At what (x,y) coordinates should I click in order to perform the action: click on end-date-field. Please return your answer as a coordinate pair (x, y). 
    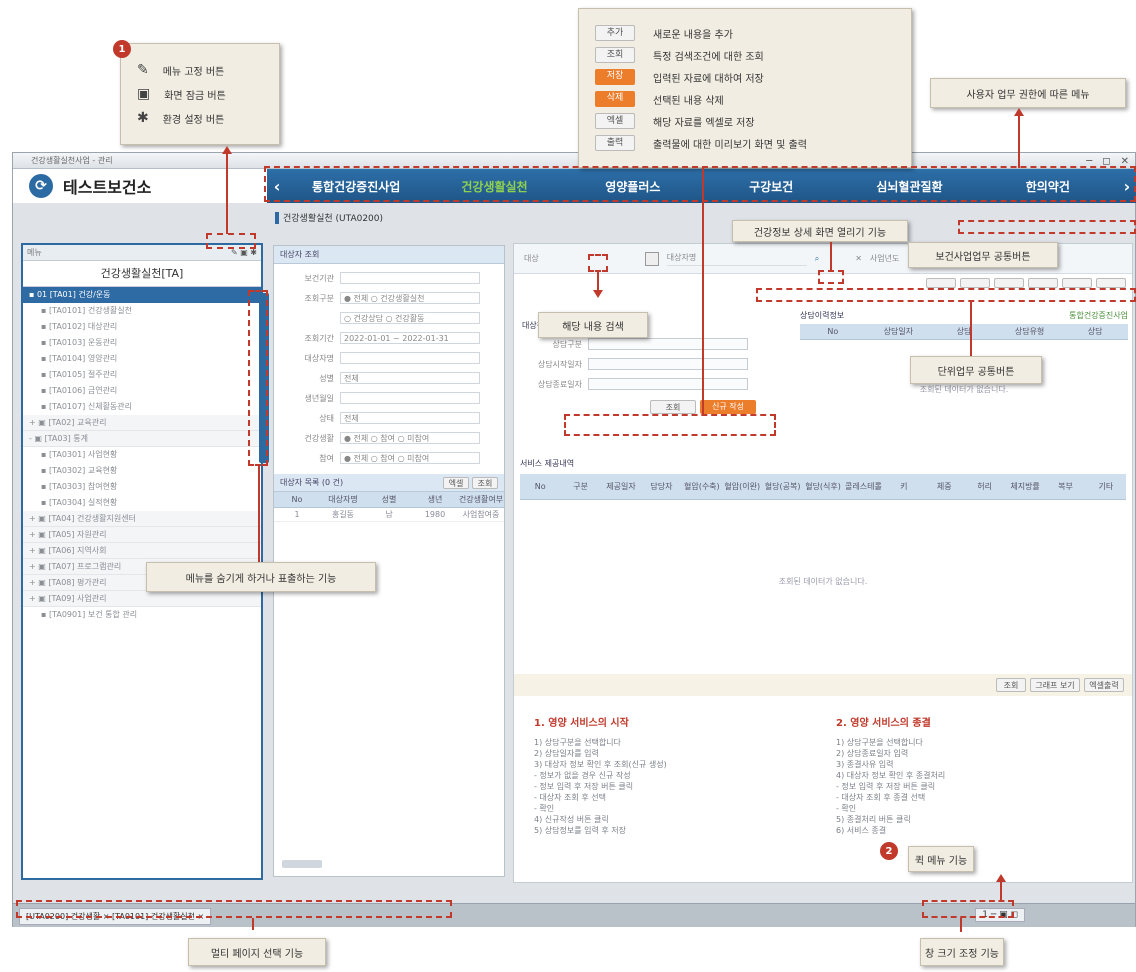
    Looking at the image, I should click on (668, 384).